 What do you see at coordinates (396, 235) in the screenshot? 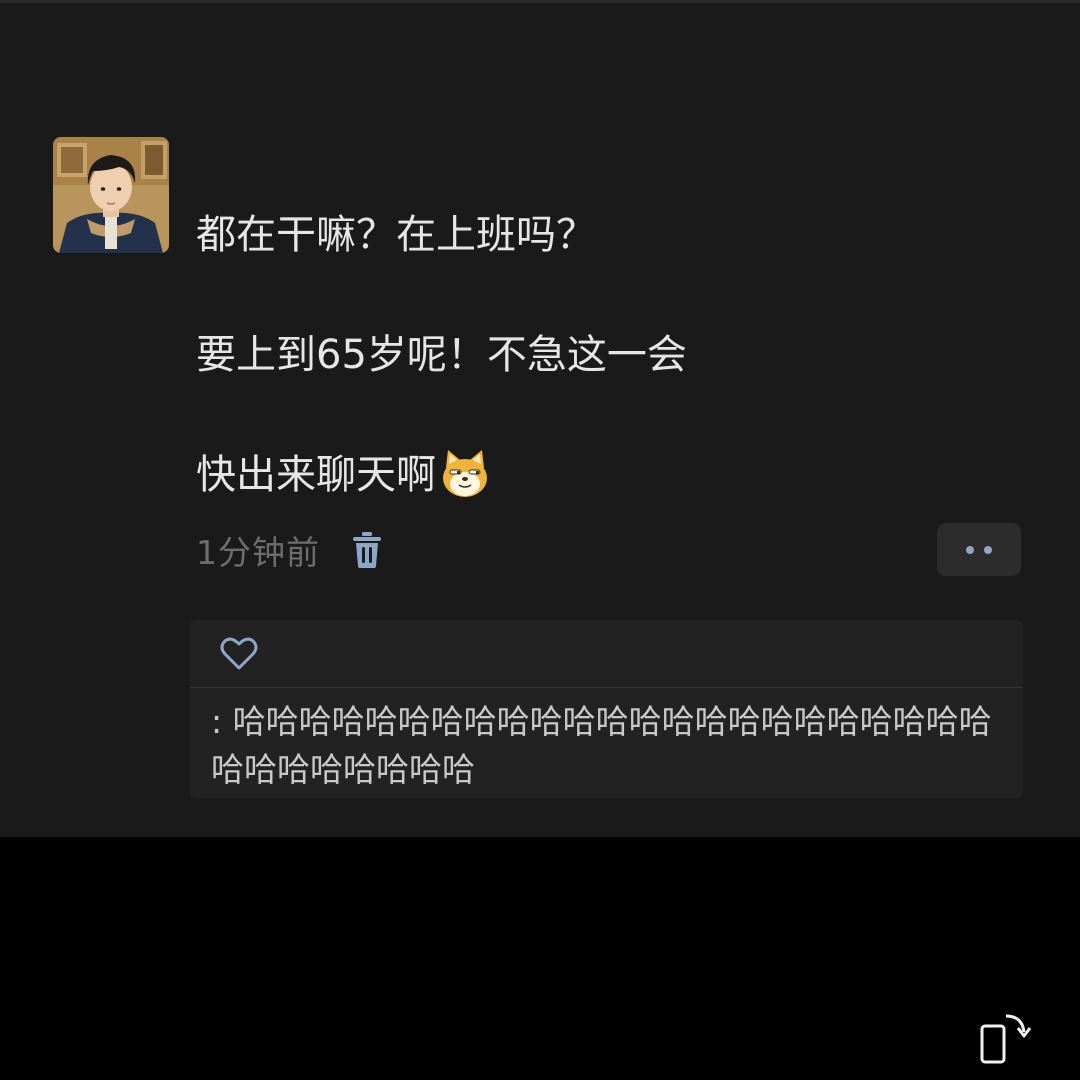
I see `post-text-line-1: 都在干嘛？在上班吗？` at bounding box center [396, 235].